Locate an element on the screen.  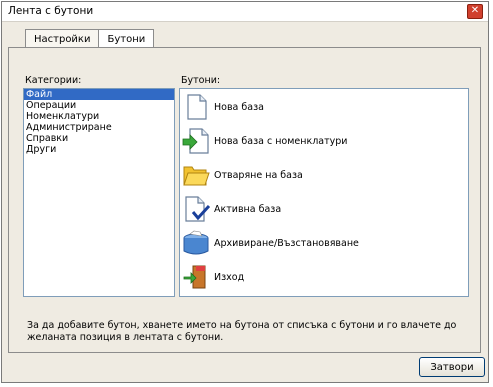
button-item-open-base: Отваряне на база is located at coordinates (242, 175).